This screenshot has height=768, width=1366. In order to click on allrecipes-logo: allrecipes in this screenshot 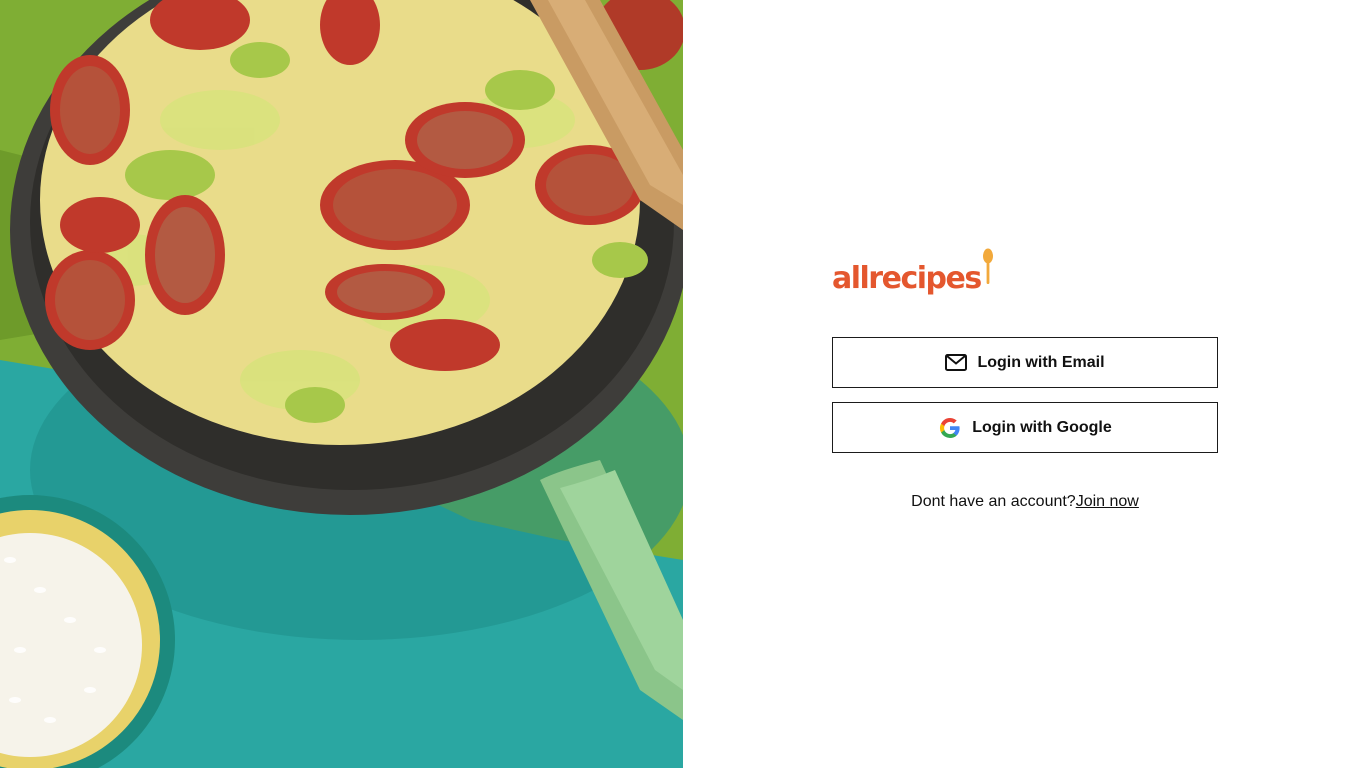, I will do `click(913, 272)`.